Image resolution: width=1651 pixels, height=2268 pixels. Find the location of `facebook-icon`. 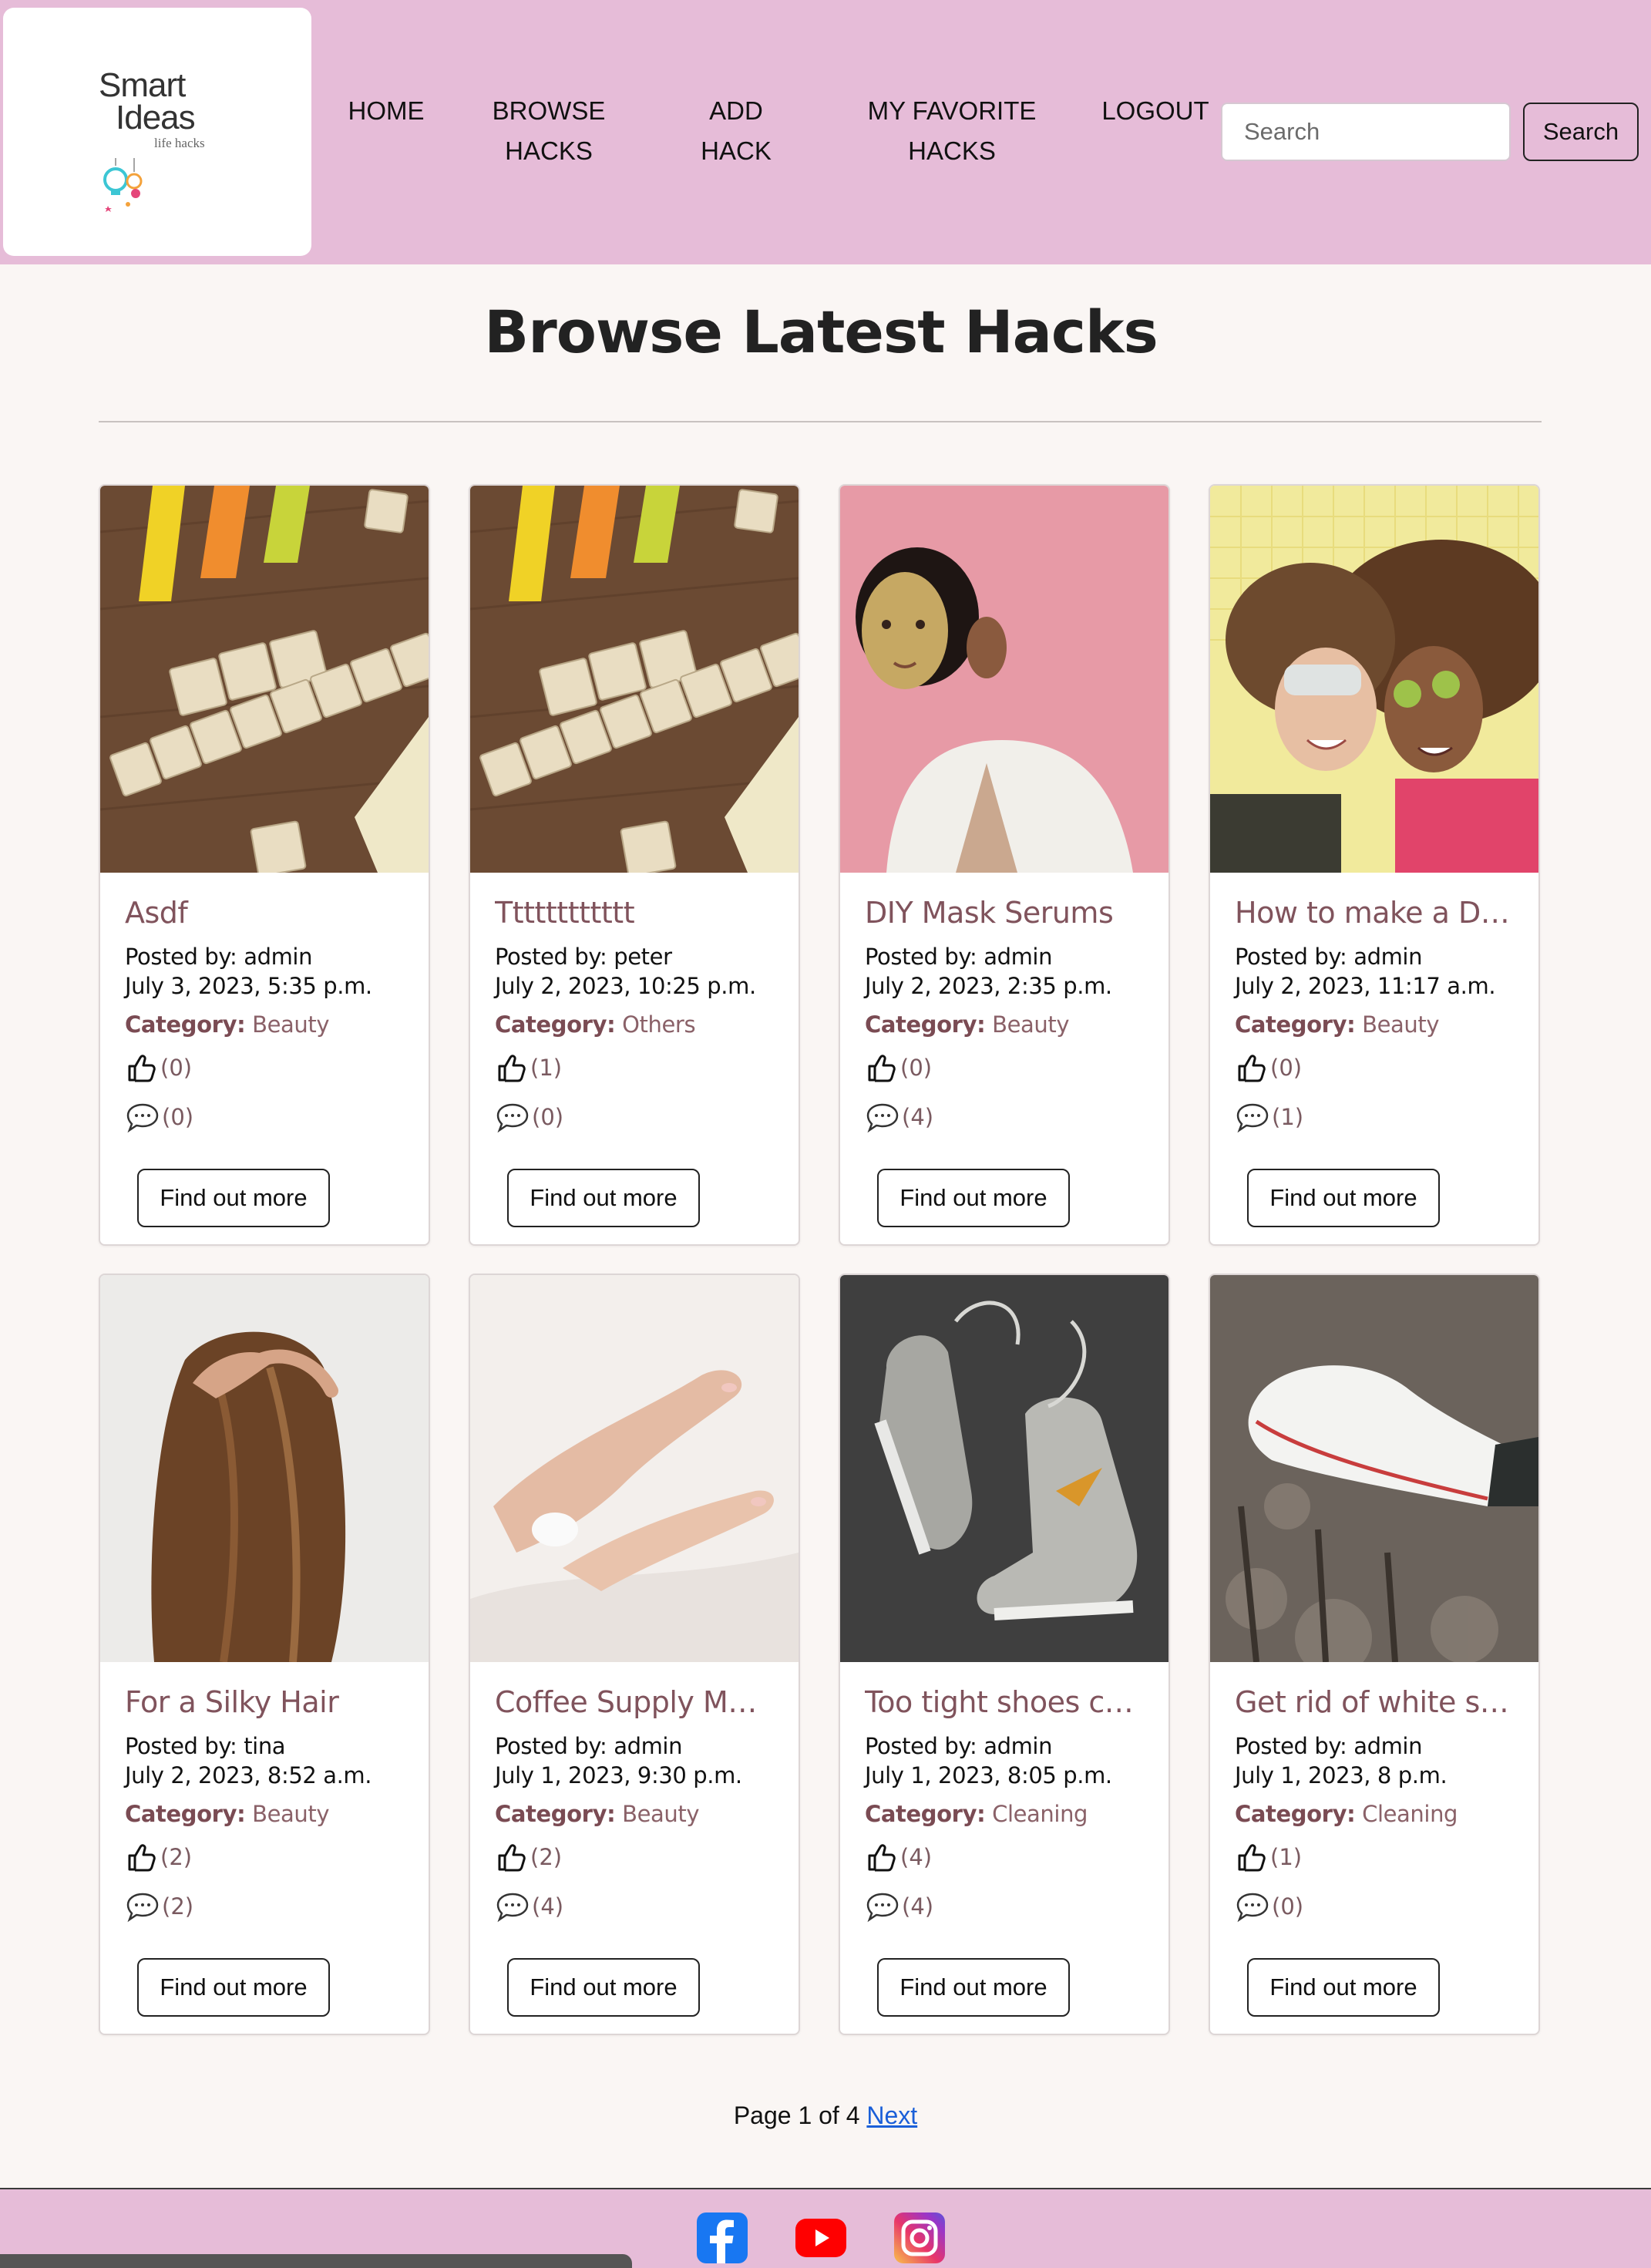

facebook-icon is located at coordinates (722, 2237).